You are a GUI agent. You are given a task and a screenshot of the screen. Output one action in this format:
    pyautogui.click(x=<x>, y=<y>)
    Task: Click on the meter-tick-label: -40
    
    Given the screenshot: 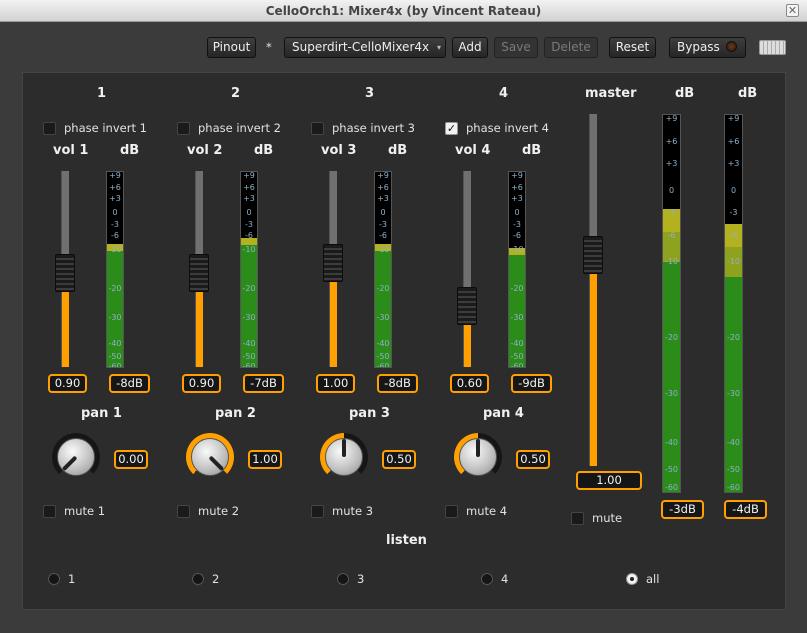 What is the action you would take?
    pyautogui.click(x=733, y=443)
    